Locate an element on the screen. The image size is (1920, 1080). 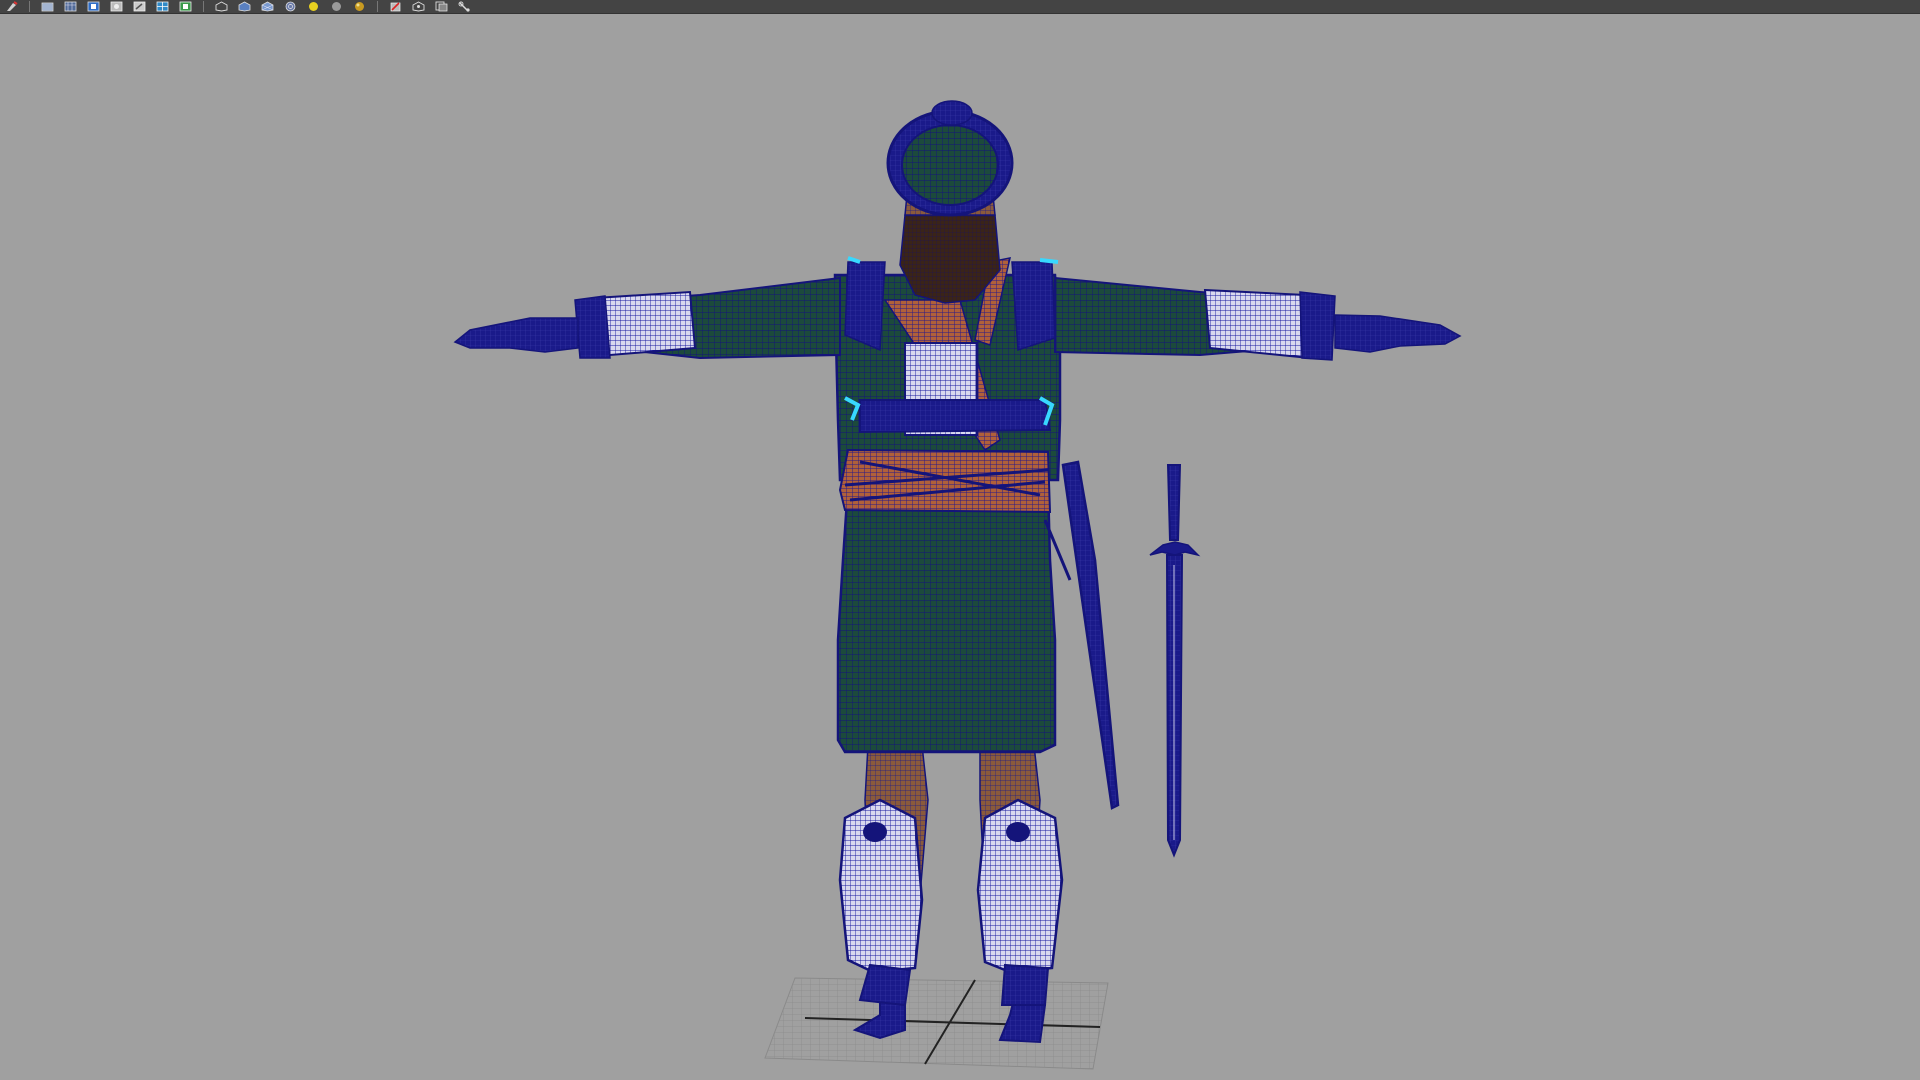
sword-mesh is located at coordinates (1175, 661).